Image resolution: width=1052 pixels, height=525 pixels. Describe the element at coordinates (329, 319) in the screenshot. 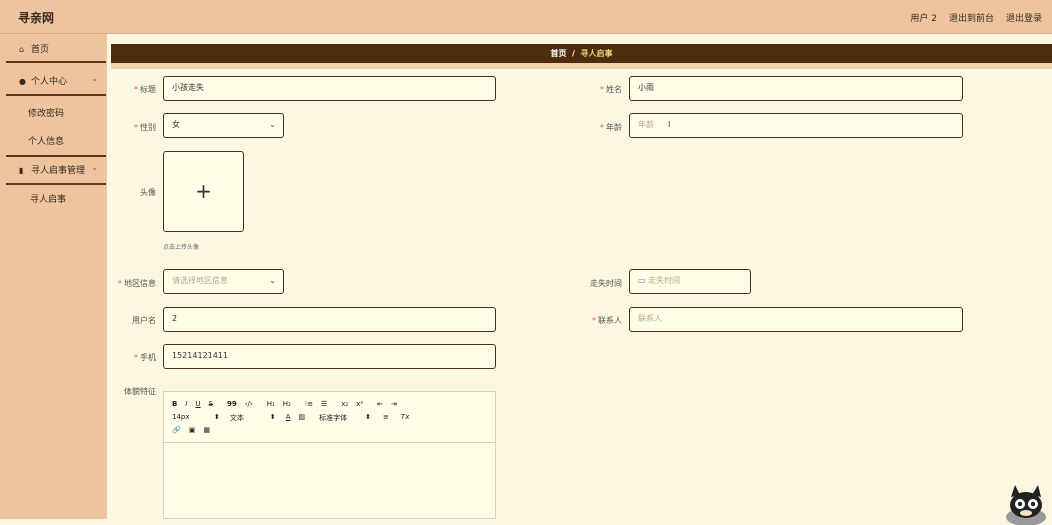

I see `username-input: 2` at that location.